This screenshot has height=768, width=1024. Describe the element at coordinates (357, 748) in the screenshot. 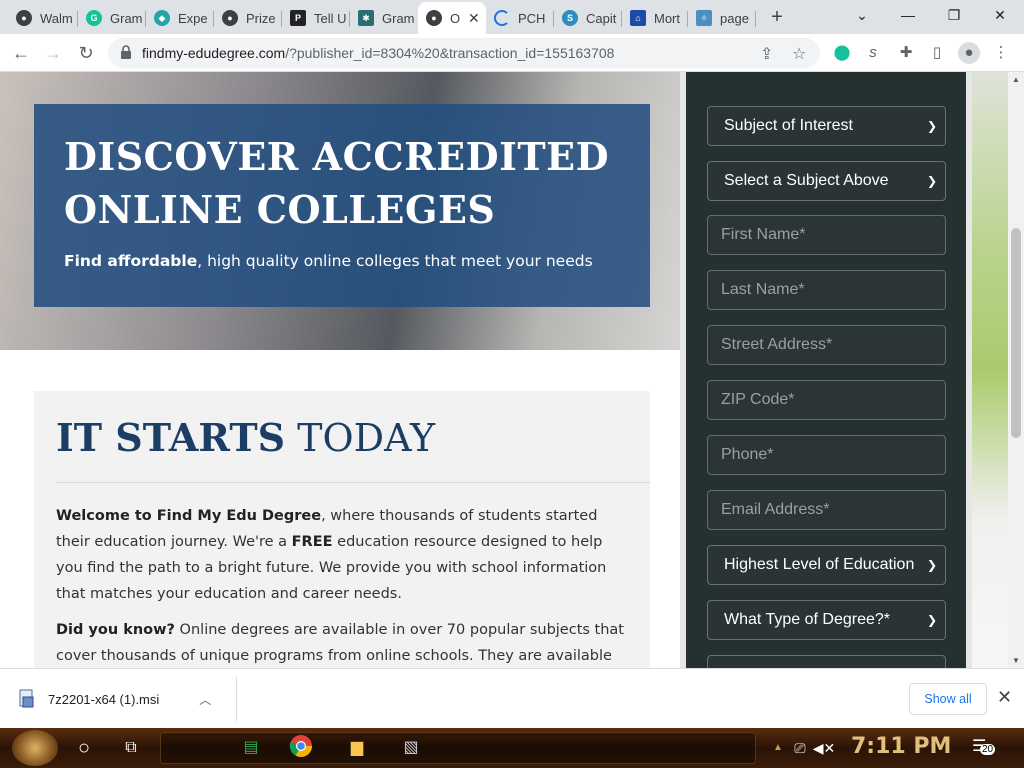

I see `file-explorer-icon: ▆` at that location.